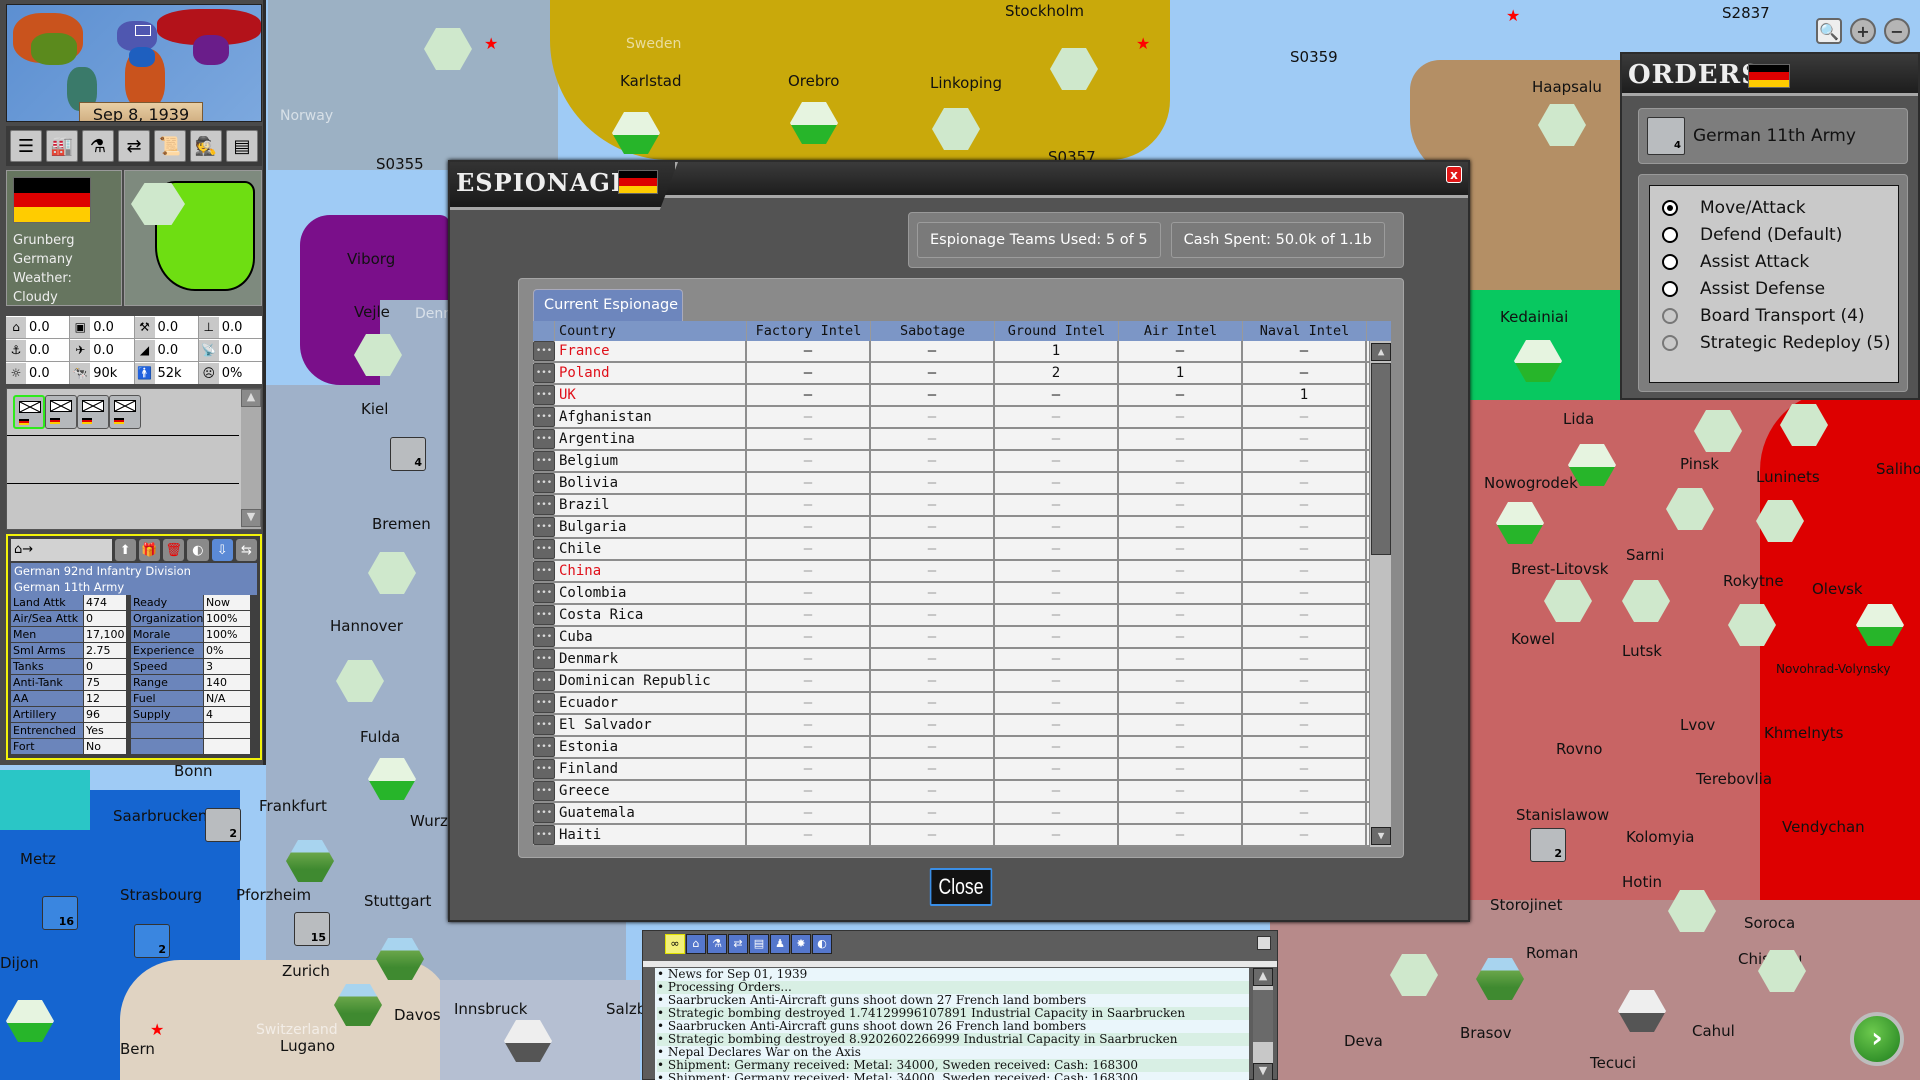 This screenshot has width=1920, height=1080. What do you see at coordinates (1803, 733) in the screenshot?
I see `city-label: Khmelnyts` at bounding box center [1803, 733].